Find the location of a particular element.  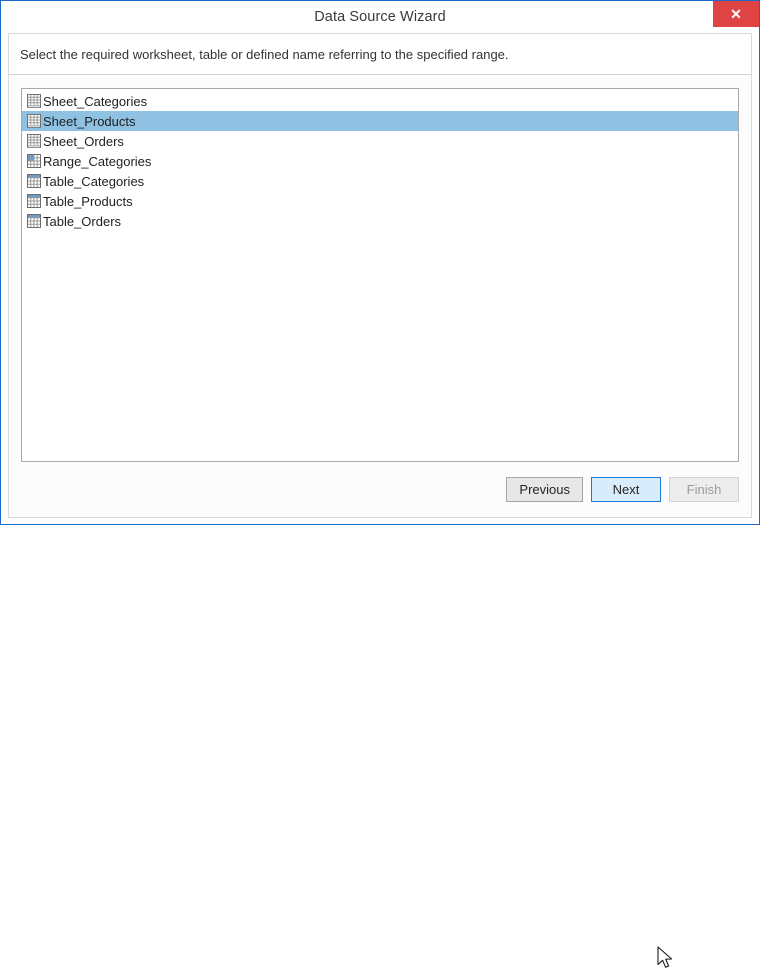

close-button: ✕ is located at coordinates (736, 14).